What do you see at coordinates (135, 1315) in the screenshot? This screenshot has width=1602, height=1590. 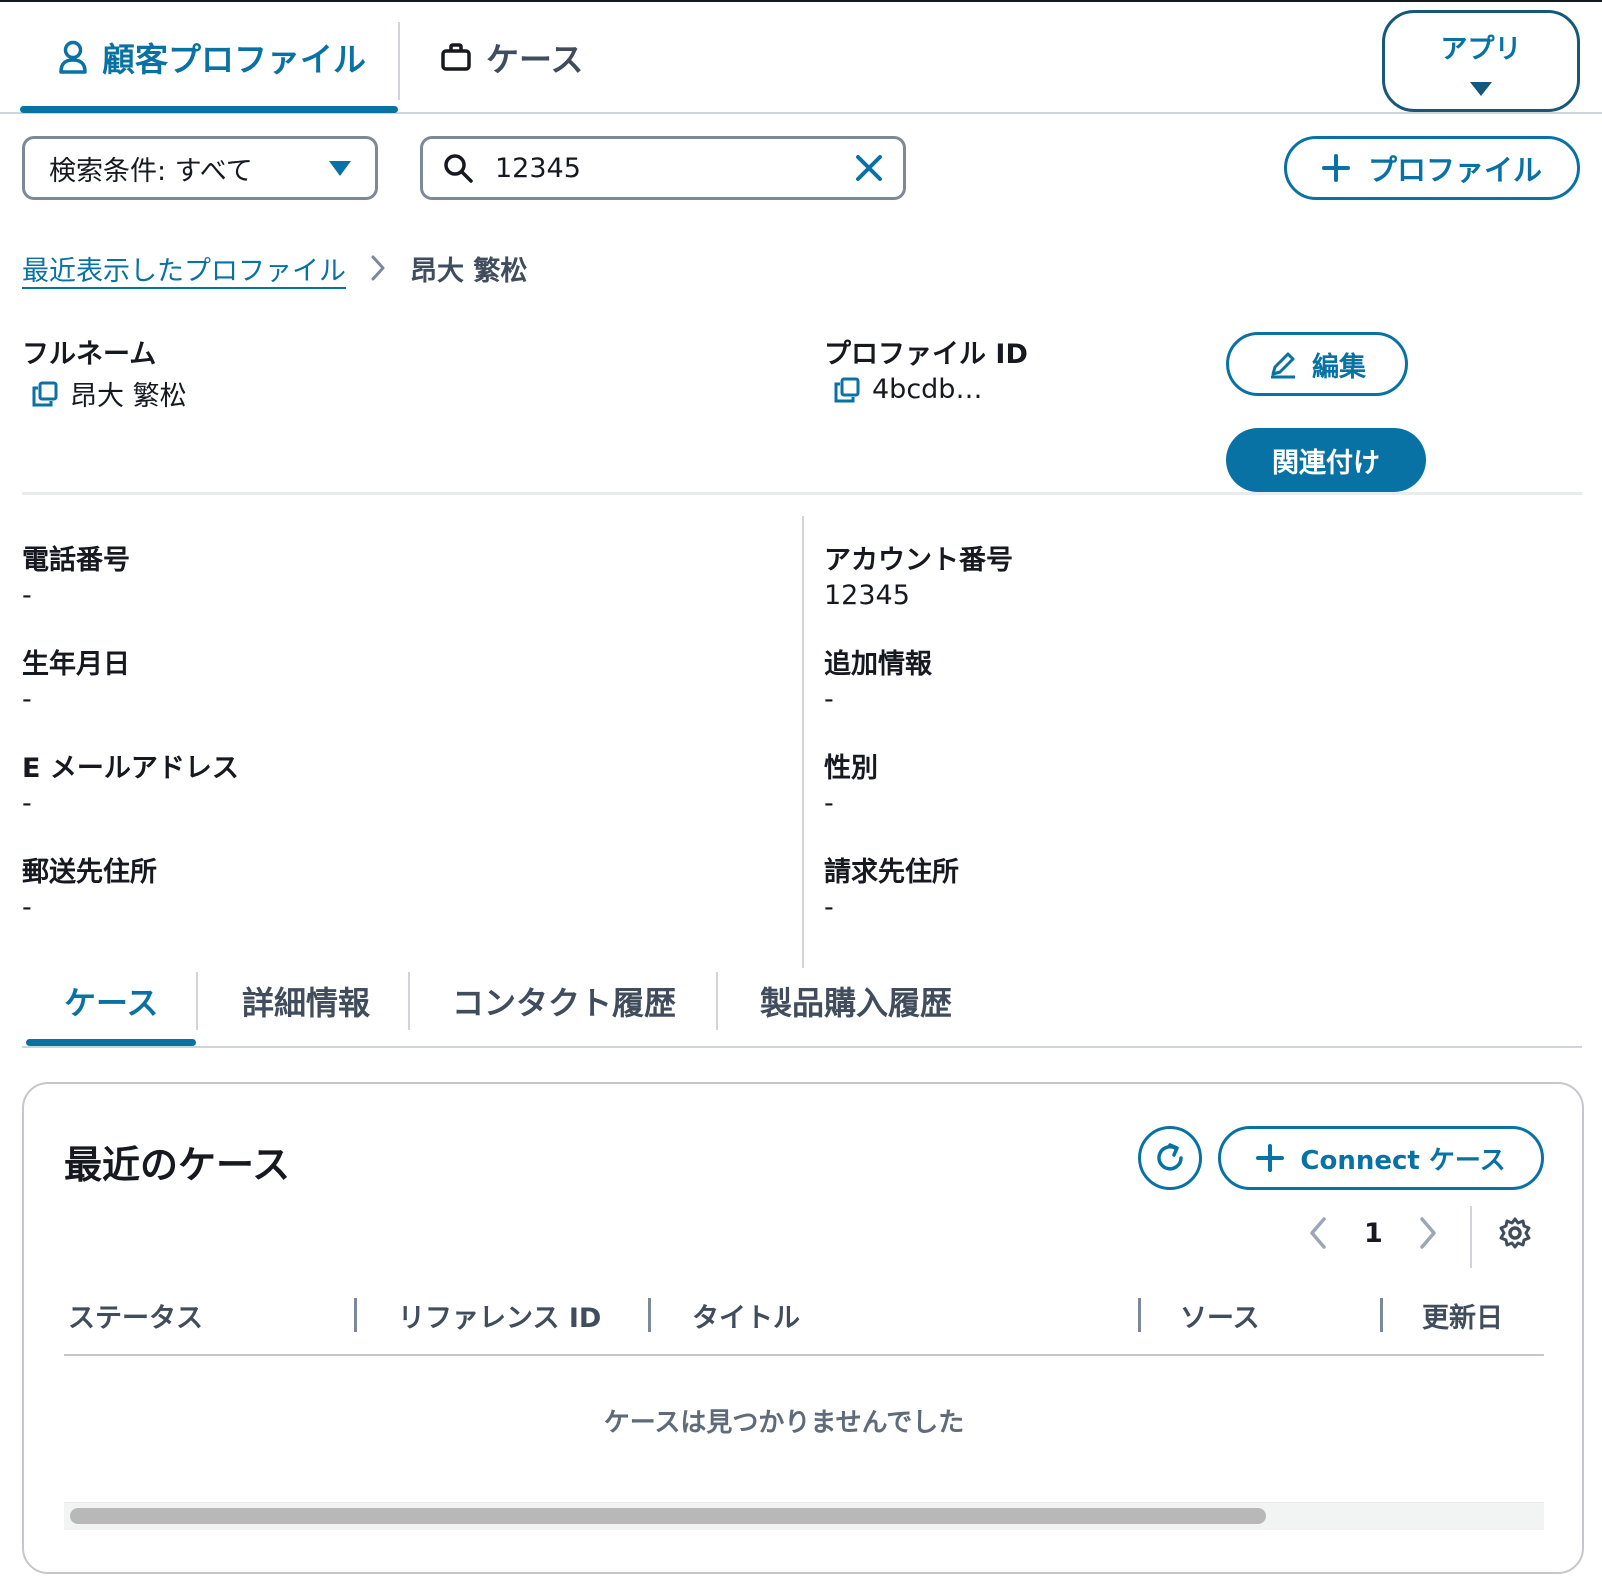 I see `column-header-status: ステータス` at bounding box center [135, 1315].